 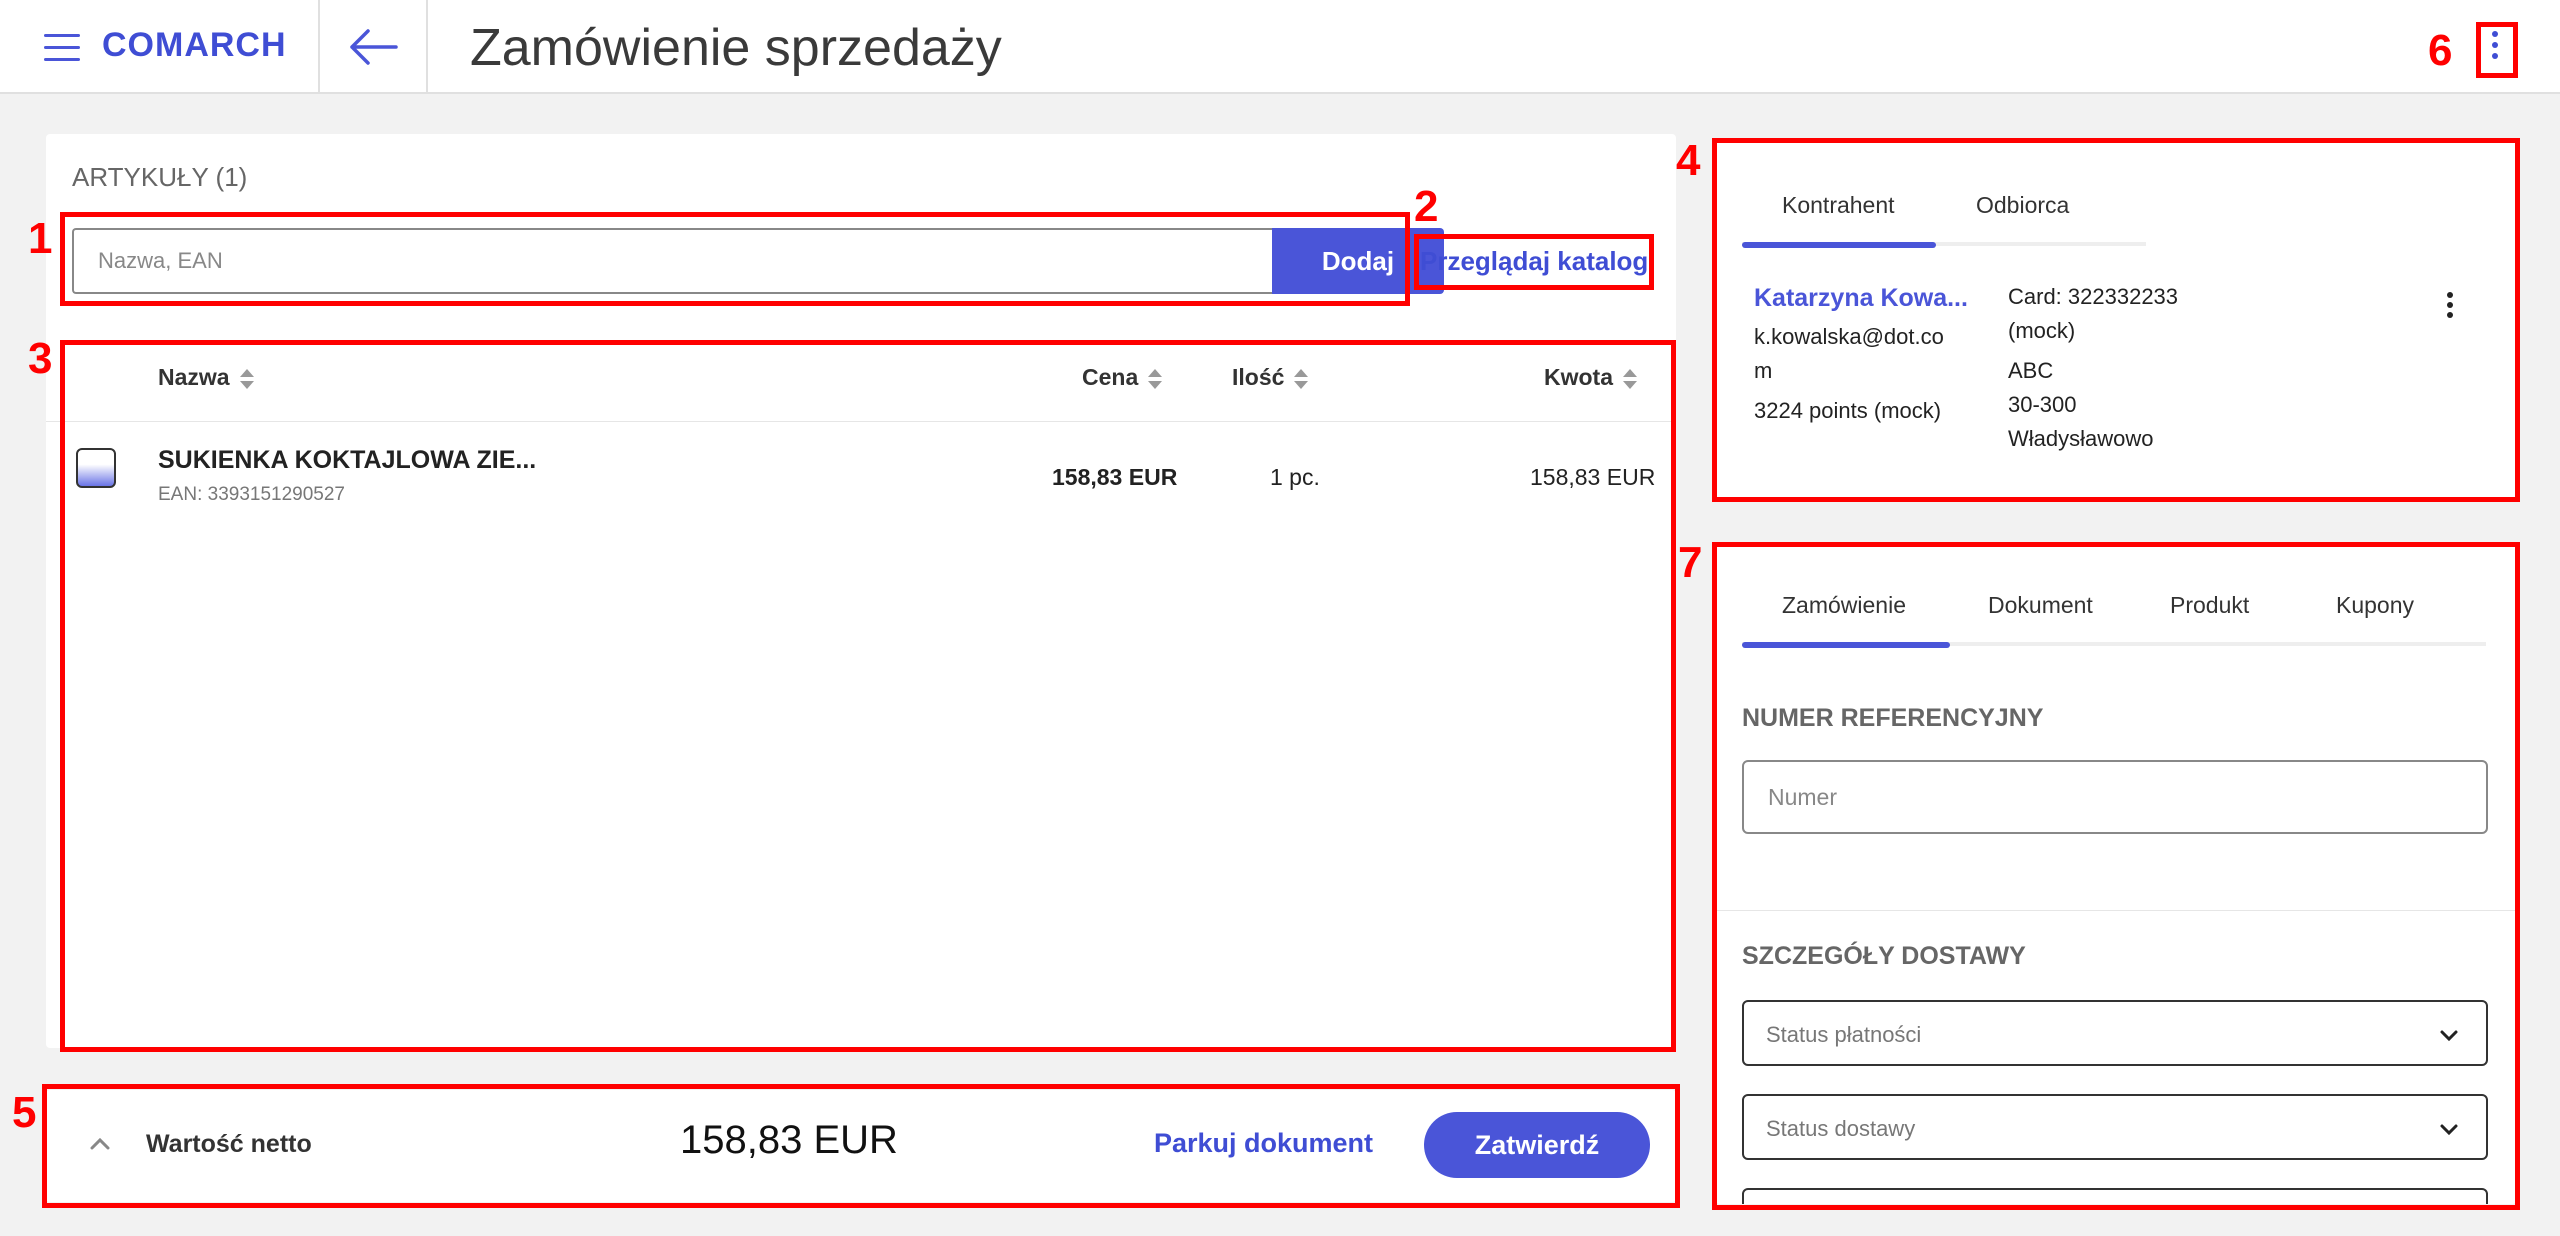 What do you see at coordinates (40, 358) in the screenshot?
I see `annotation-number-3: 3` at bounding box center [40, 358].